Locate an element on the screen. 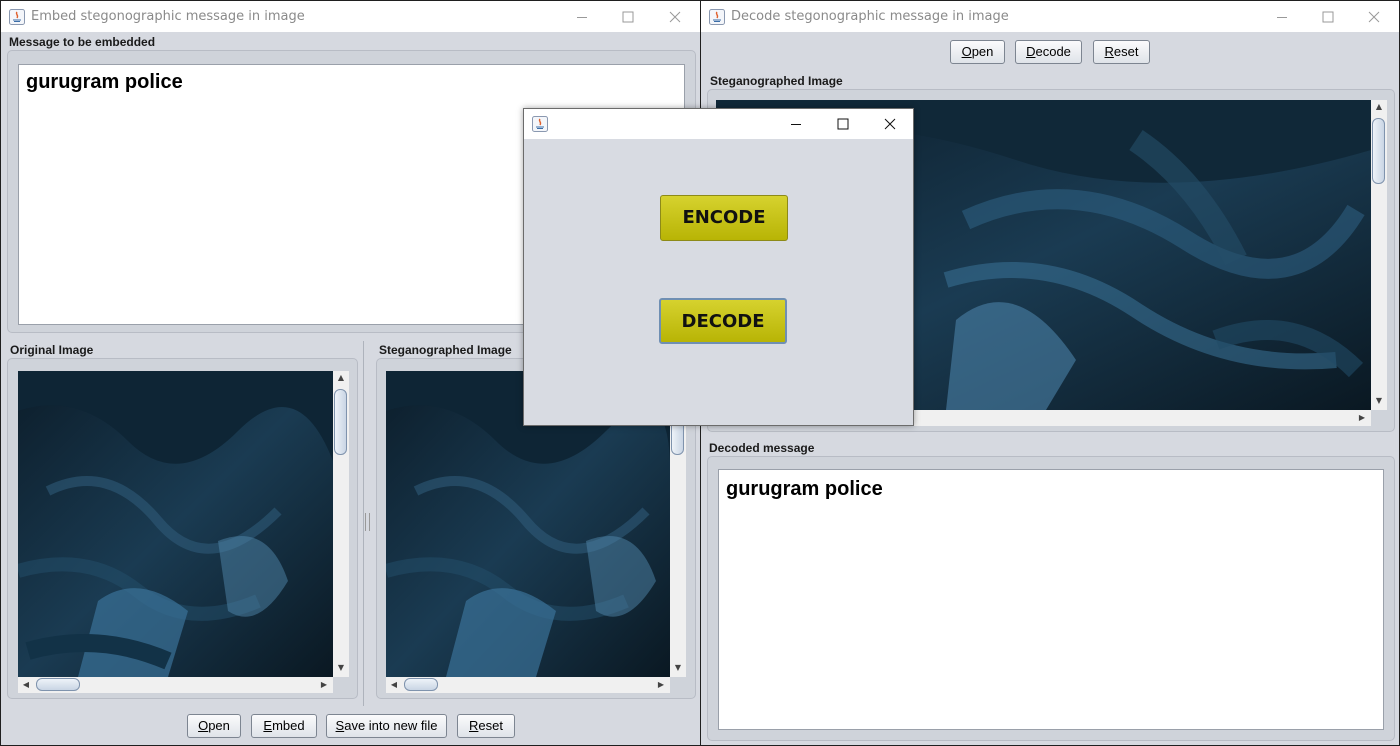 Image resolution: width=1400 pixels, height=746 pixels. save-into-new-file-button: Save into new file is located at coordinates (386, 726).